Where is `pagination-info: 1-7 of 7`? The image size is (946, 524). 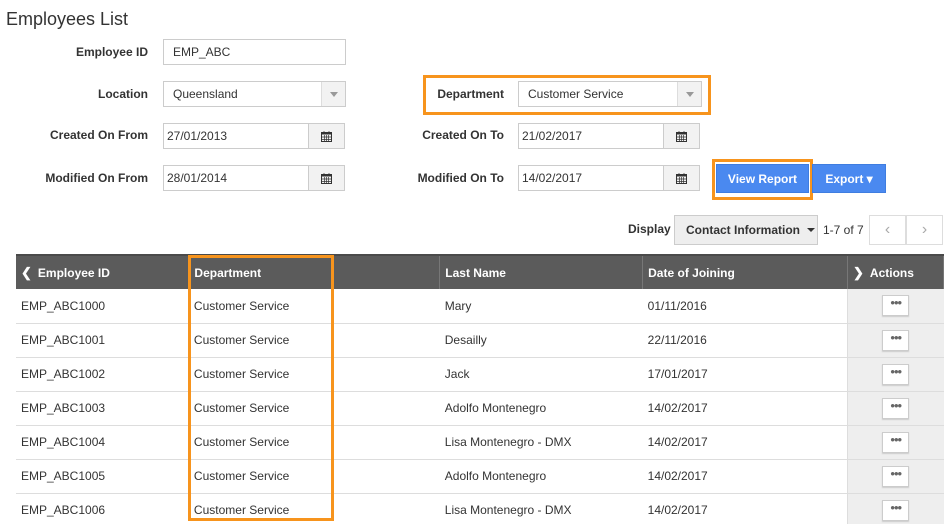
pagination-info: 1-7 of 7 is located at coordinates (843, 230).